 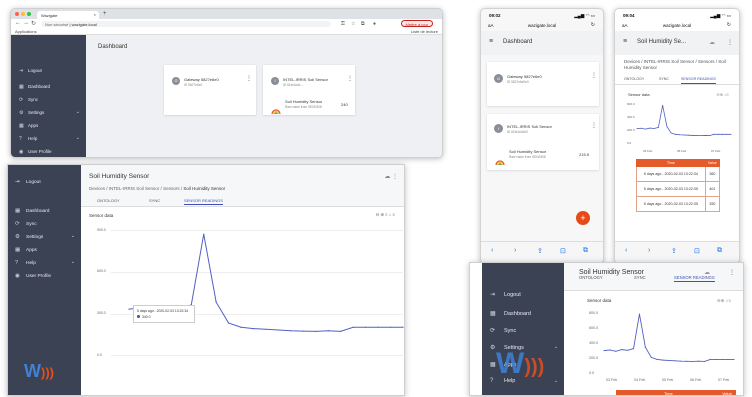 What do you see at coordinates (95, 14) in the screenshot?
I see `close-icon: ×` at bounding box center [95, 14].